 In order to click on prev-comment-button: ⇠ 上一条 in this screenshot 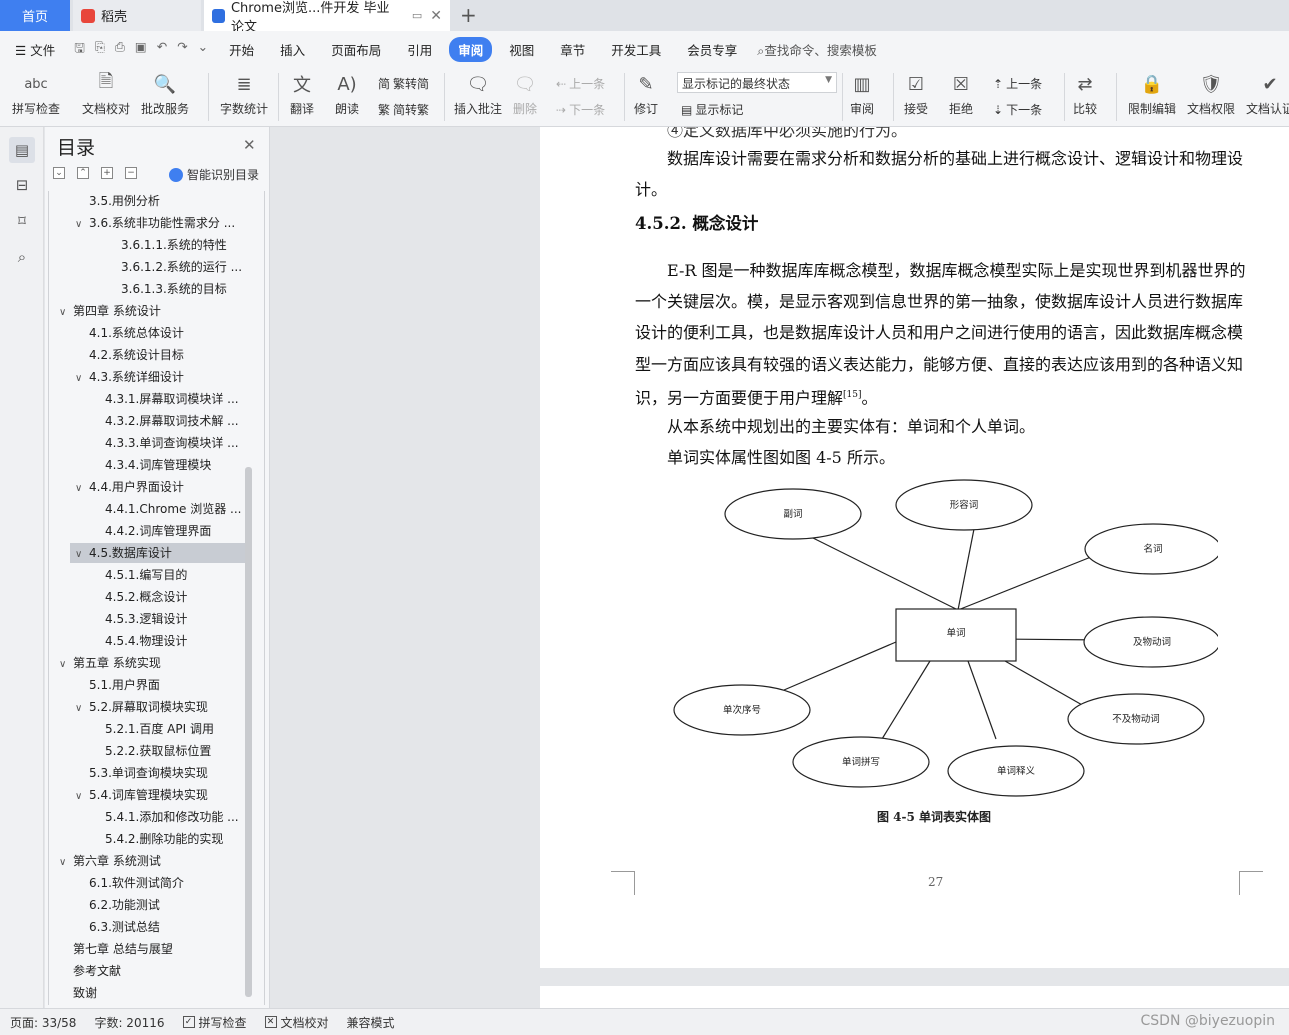, I will do `click(580, 83)`.